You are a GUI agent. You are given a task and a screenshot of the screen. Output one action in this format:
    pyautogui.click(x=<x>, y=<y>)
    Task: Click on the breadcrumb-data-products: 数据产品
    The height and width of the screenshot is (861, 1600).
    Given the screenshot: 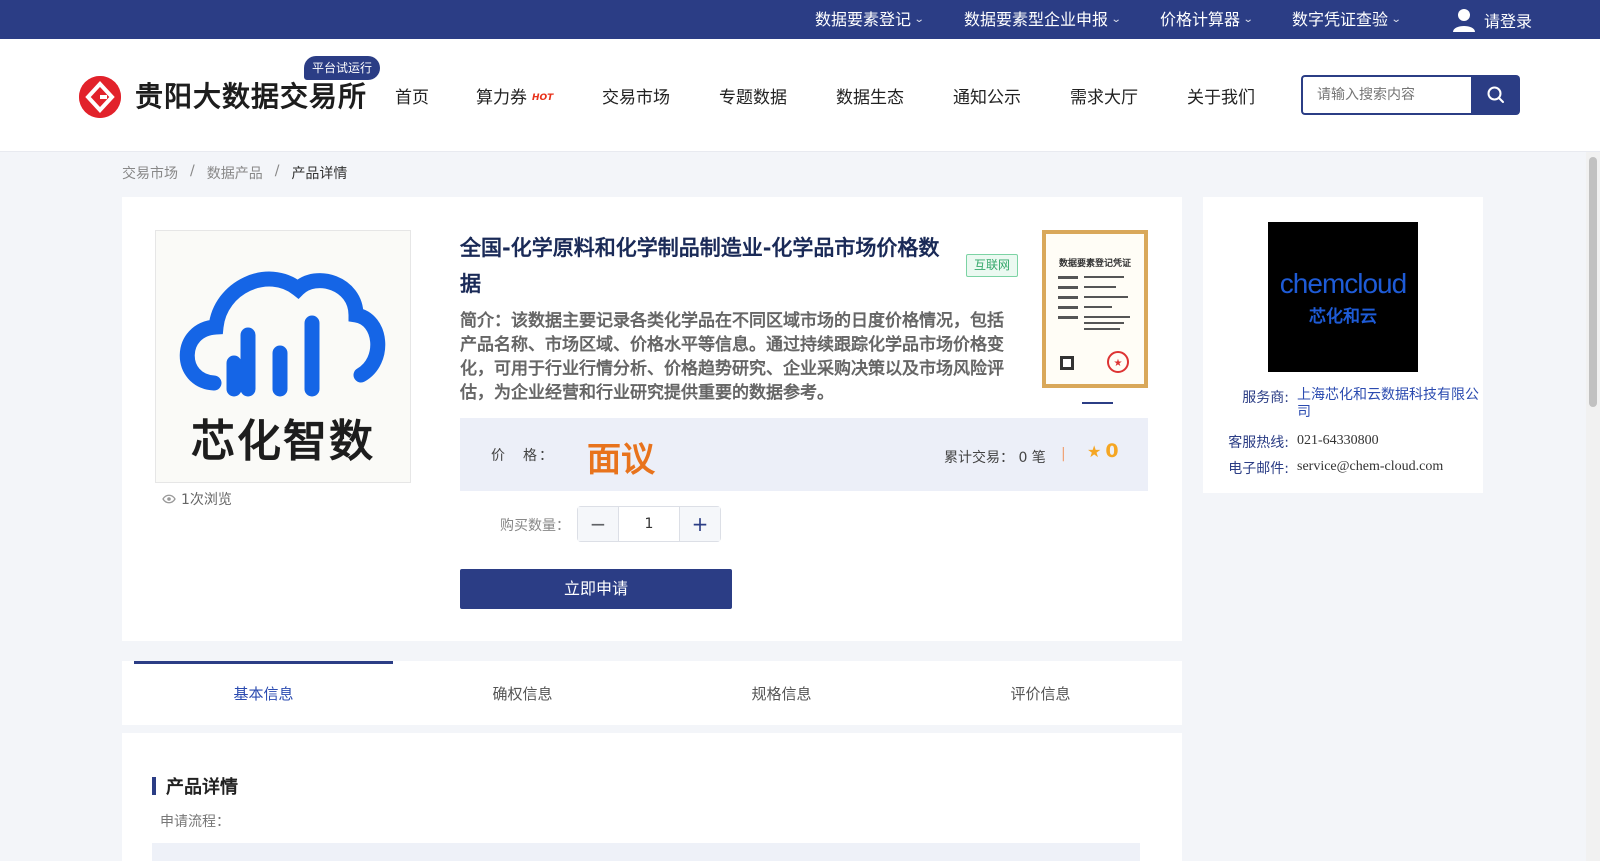 What is the action you would take?
    pyautogui.click(x=235, y=173)
    